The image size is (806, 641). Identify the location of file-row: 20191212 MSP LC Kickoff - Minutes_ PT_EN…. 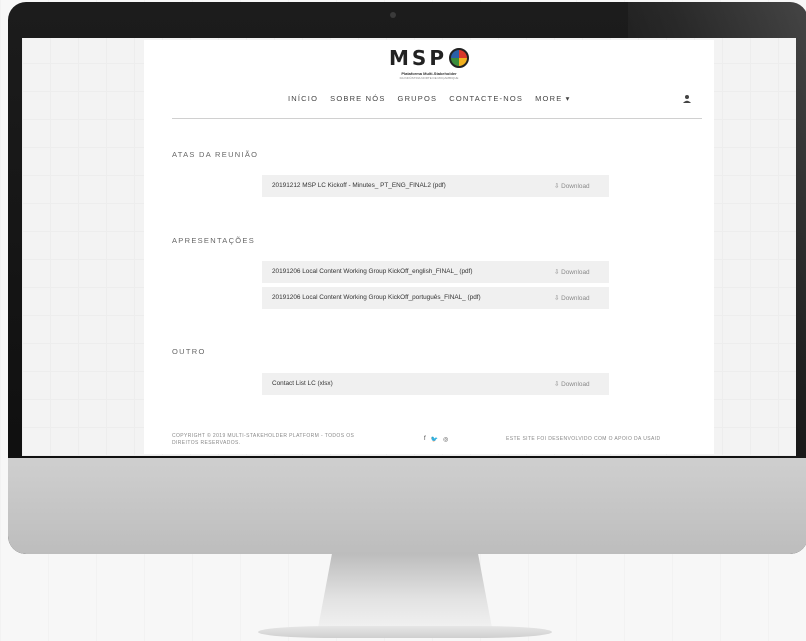
(435, 186).